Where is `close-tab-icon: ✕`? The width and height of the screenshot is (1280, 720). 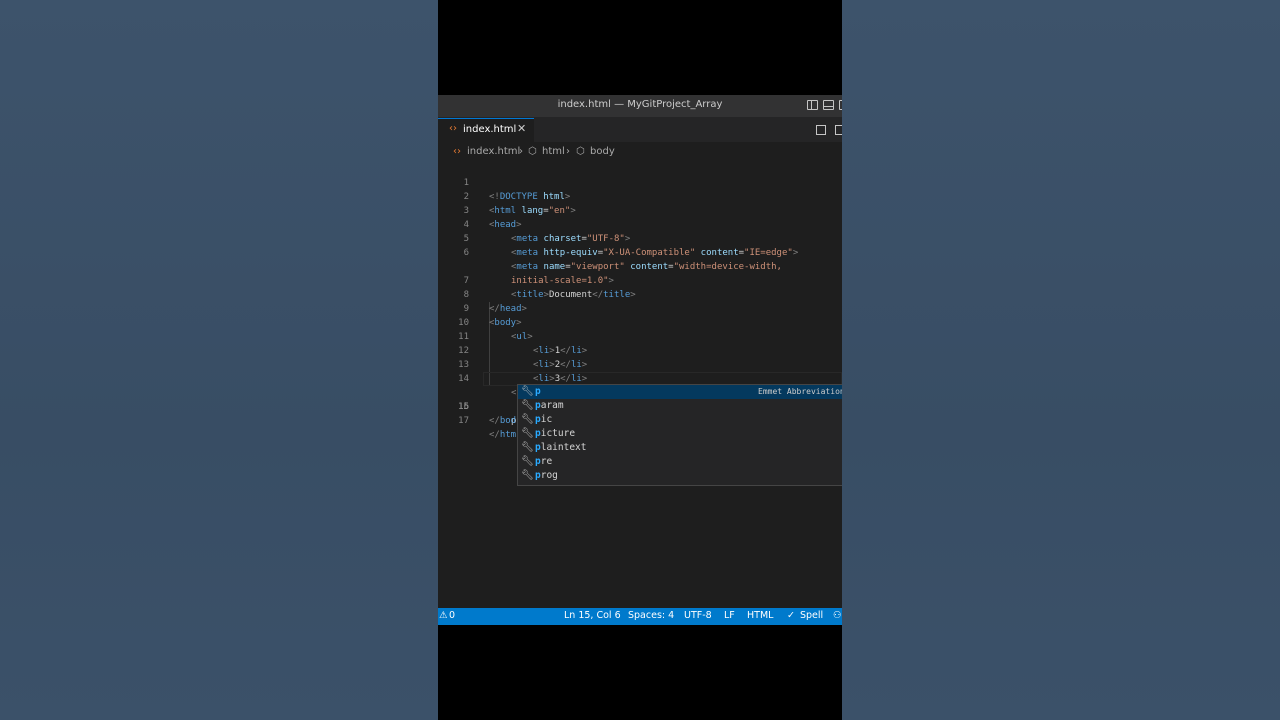
close-tab-icon: ✕ is located at coordinates (521, 128).